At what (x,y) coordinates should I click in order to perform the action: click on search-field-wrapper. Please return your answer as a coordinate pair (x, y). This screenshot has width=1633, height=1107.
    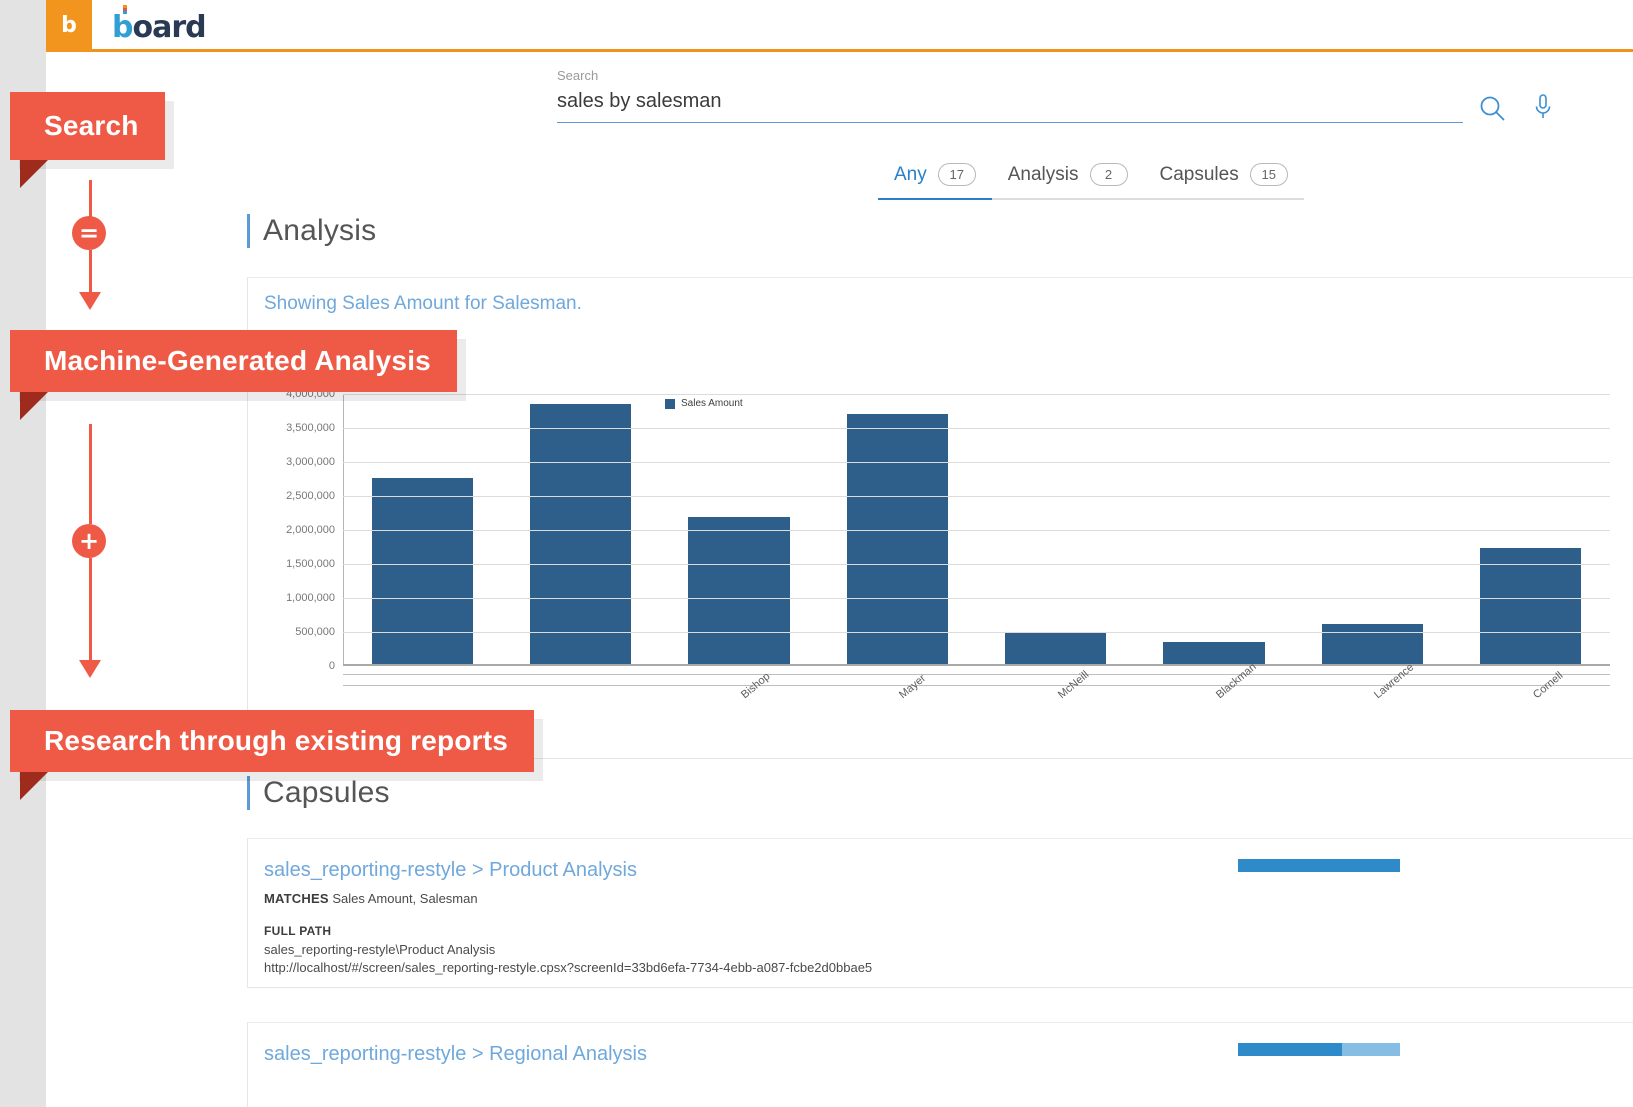
    Looking at the image, I should click on (1010, 105).